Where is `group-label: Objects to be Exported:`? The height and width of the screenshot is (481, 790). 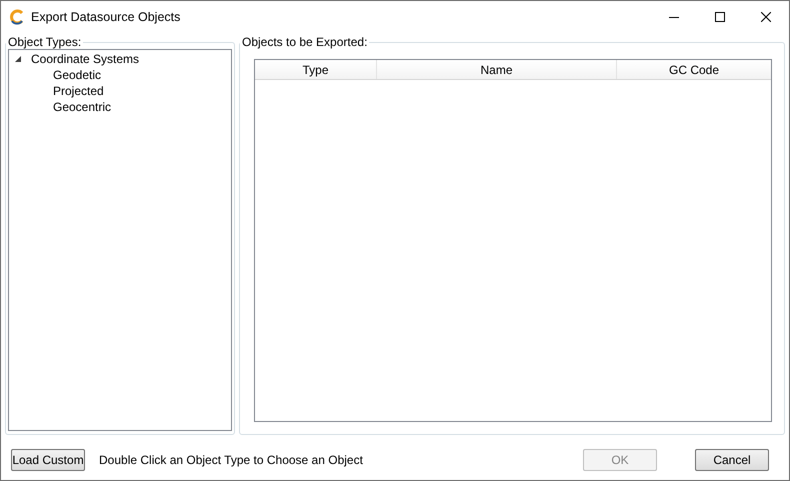 group-label: Objects to be Exported: is located at coordinates (304, 42).